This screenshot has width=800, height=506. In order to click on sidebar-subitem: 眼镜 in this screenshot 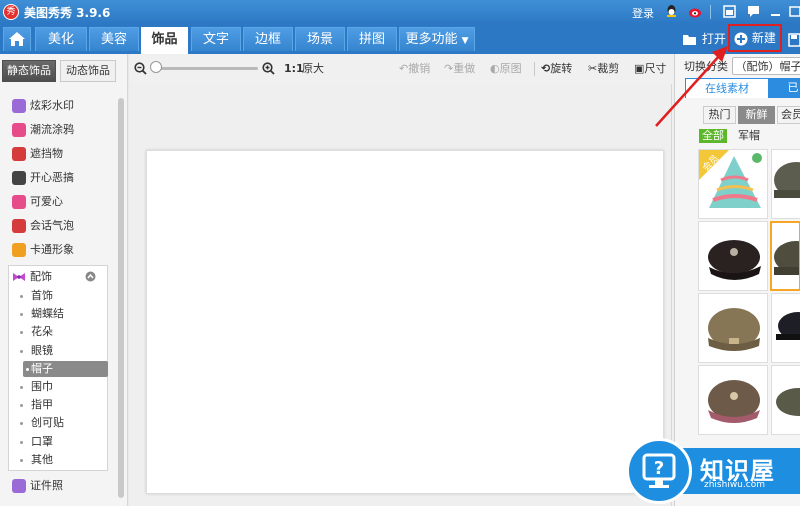, I will do `click(36, 351)`.